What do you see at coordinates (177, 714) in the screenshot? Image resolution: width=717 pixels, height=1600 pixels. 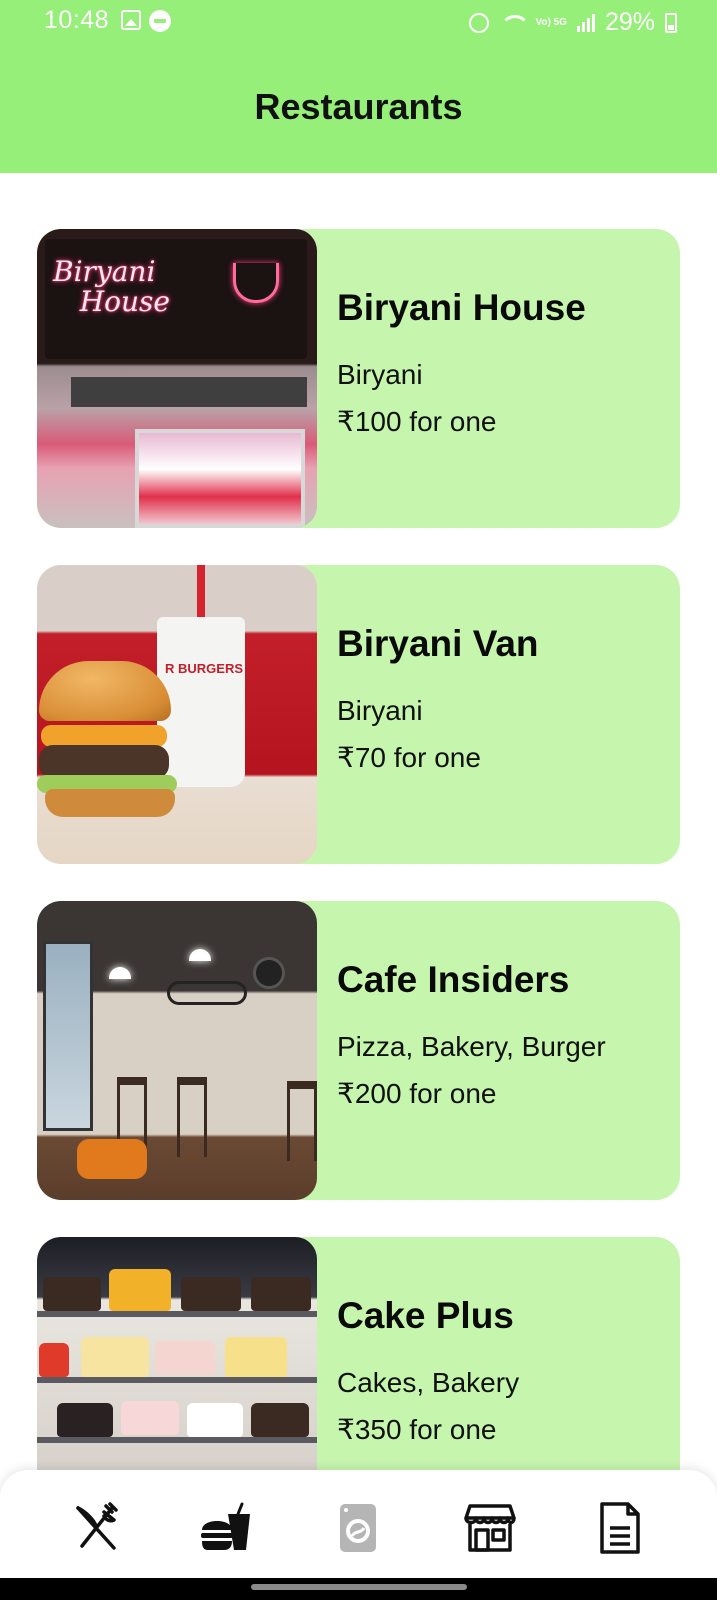 I see `restaurant-image: R BURGERS` at bounding box center [177, 714].